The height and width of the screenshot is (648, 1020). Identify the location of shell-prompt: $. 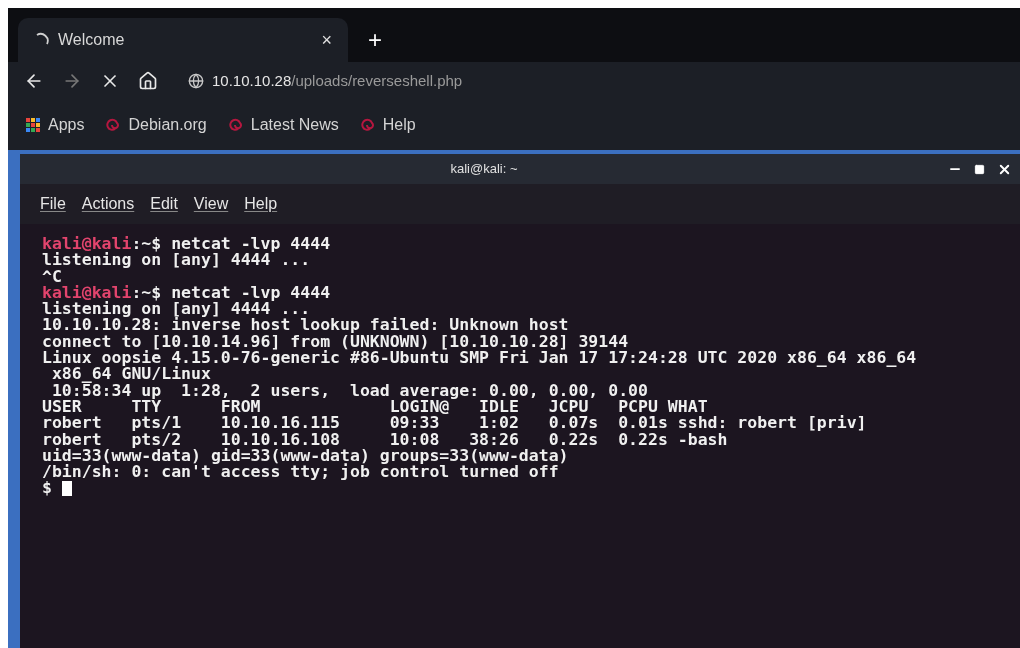
(47, 488).